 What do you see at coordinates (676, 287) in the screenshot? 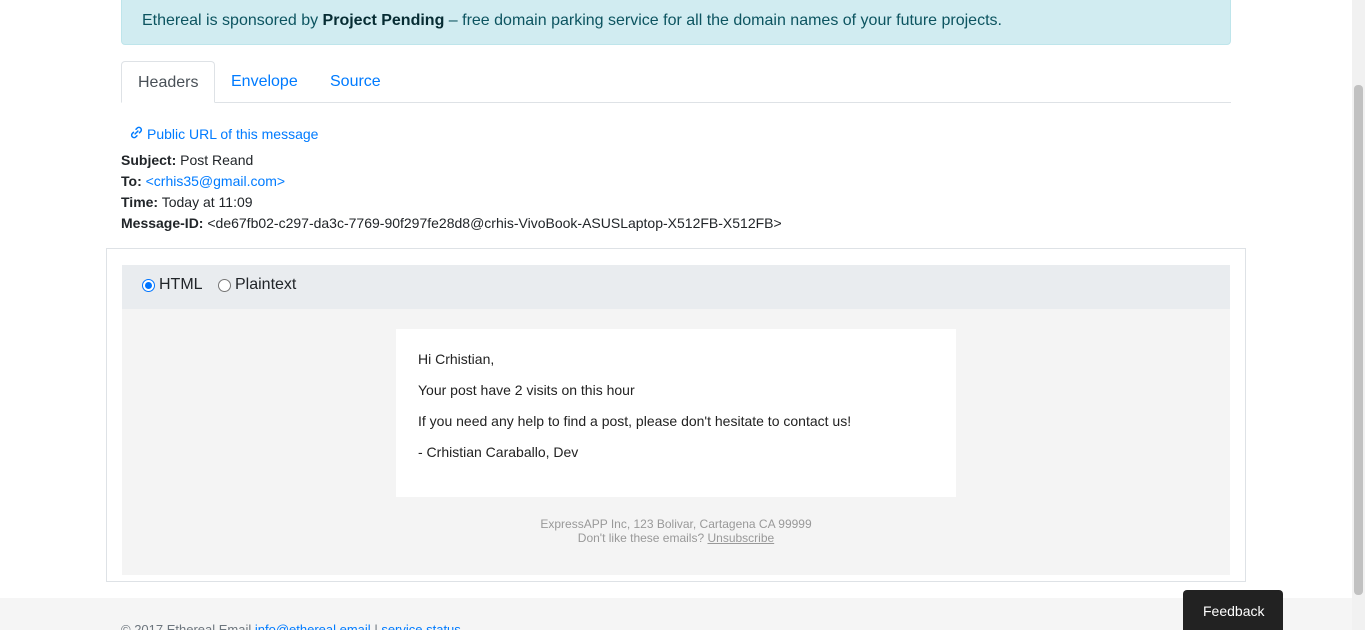
I see `view-mode-bar: HTML Plaintext` at bounding box center [676, 287].